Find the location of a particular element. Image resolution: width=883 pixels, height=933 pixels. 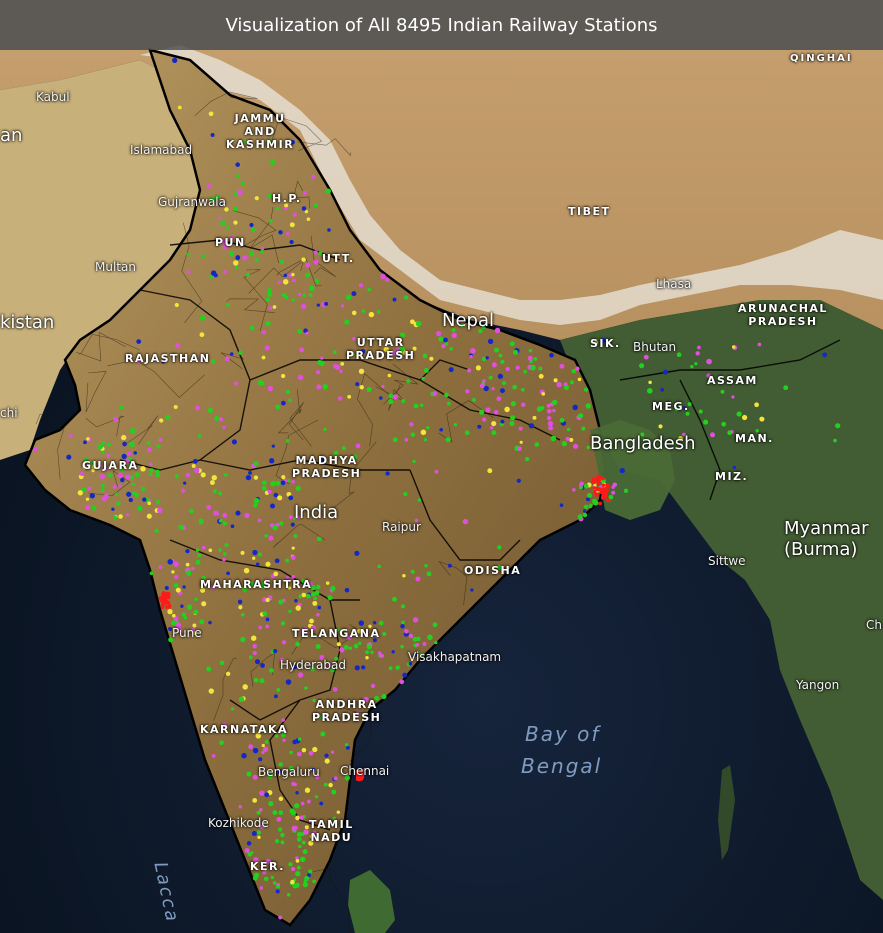

label-jk-line2: AND is located at coordinates (260, 131).